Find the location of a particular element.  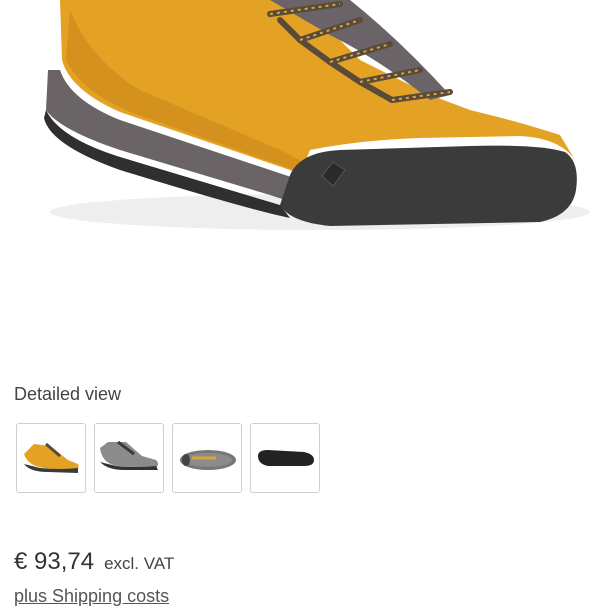

thumbnail-gallery is located at coordinates (168, 458).